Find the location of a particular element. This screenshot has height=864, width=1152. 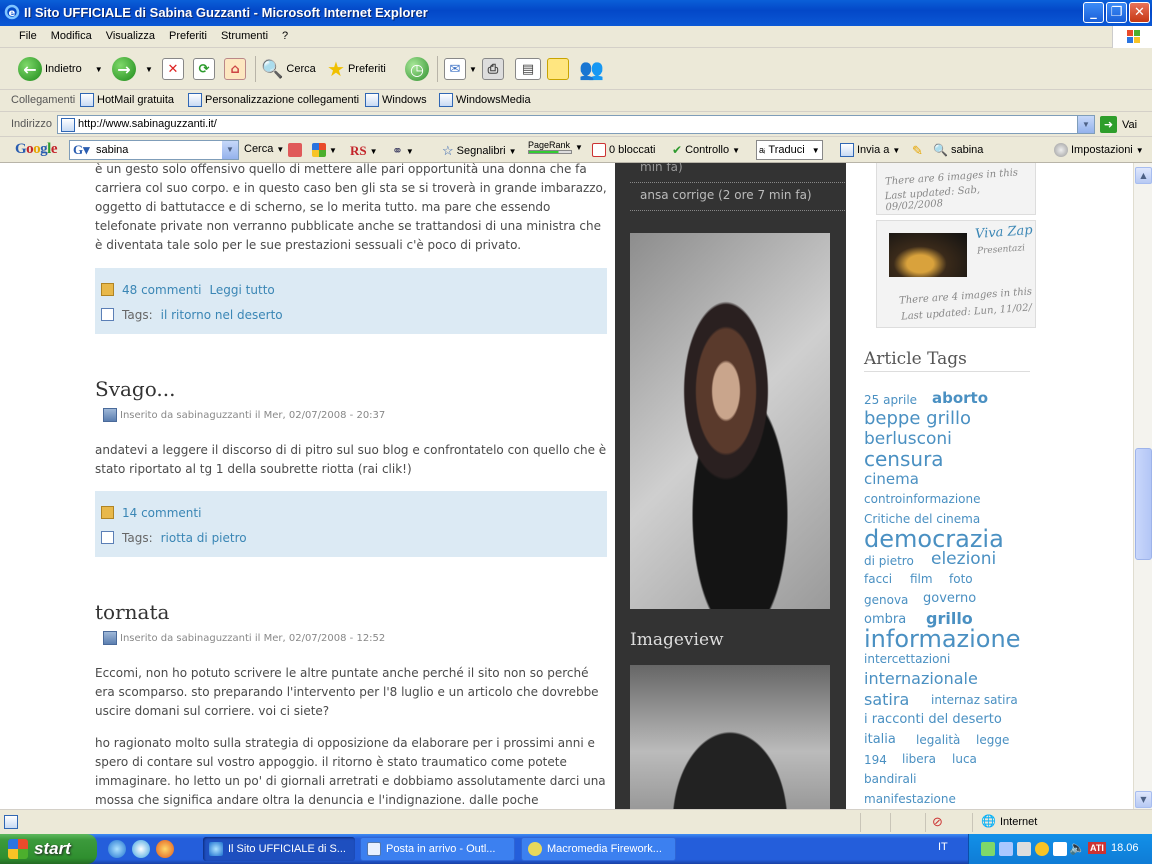

tag-link: aborto is located at coordinates (960, 398).